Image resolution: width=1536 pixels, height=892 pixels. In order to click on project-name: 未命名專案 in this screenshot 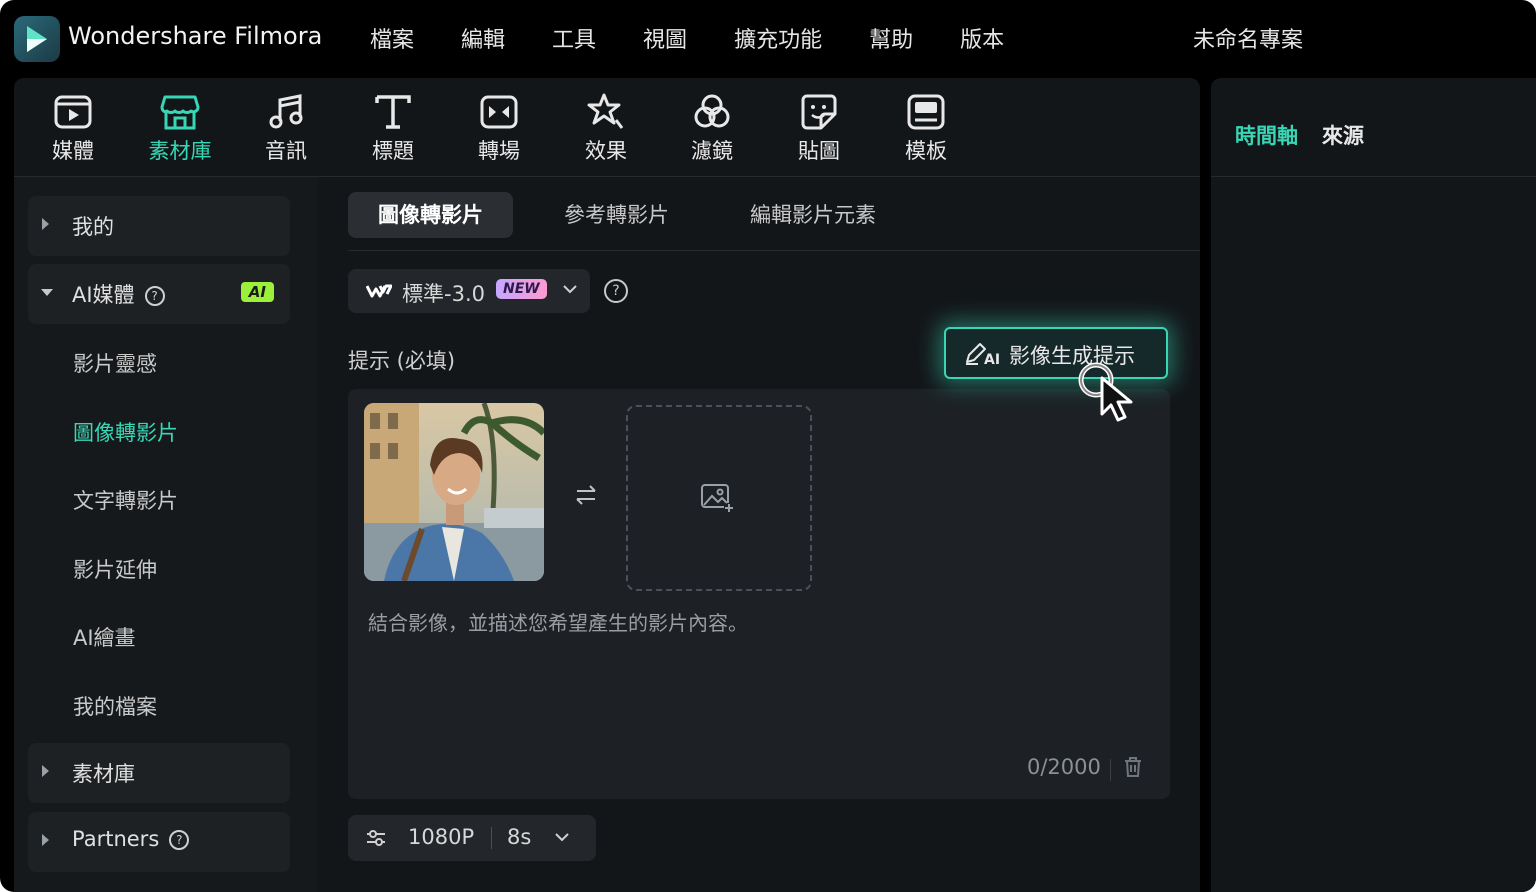, I will do `click(1248, 40)`.